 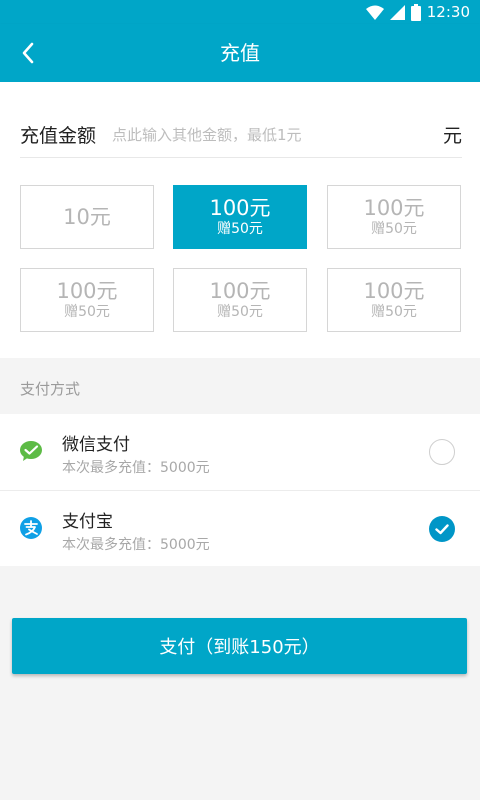 I want to click on amount-option-1: 10元, so click(x=87, y=217).